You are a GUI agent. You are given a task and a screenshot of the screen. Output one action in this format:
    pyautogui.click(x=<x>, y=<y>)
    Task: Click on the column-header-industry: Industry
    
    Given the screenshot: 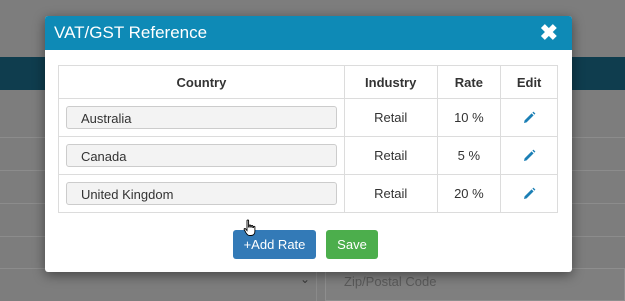 What is the action you would take?
    pyautogui.click(x=390, y=82)
    